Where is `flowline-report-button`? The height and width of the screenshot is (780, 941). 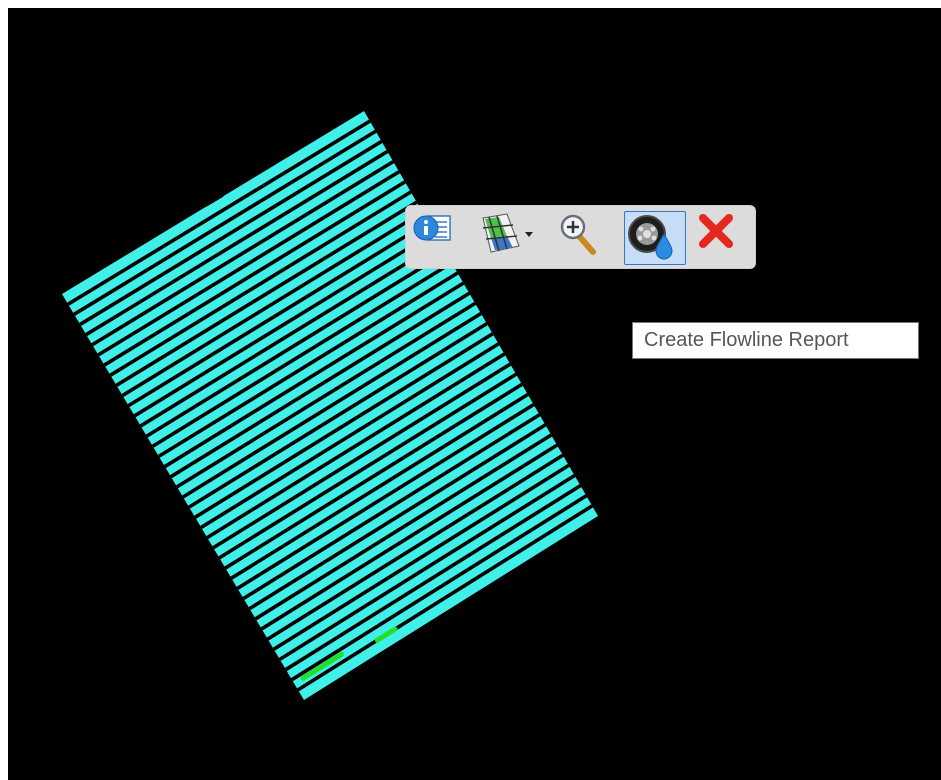 flowline-report-button is located at coordinates (655, 238).